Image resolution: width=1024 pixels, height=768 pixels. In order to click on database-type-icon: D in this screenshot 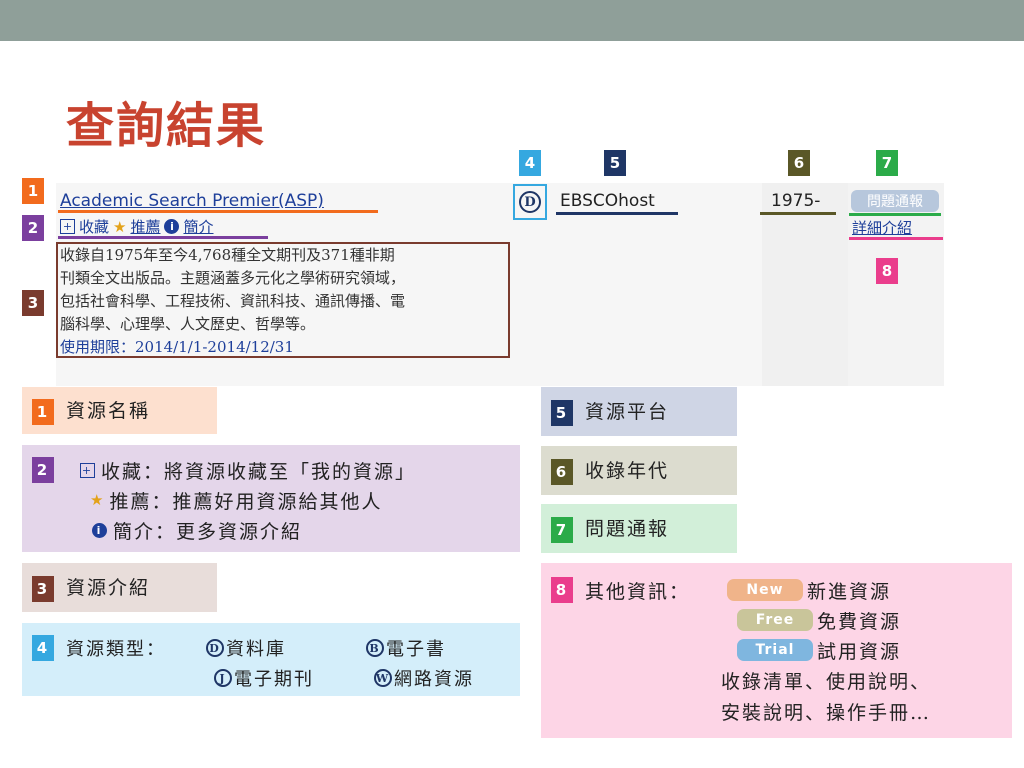, I will do `click(530, 202)`.